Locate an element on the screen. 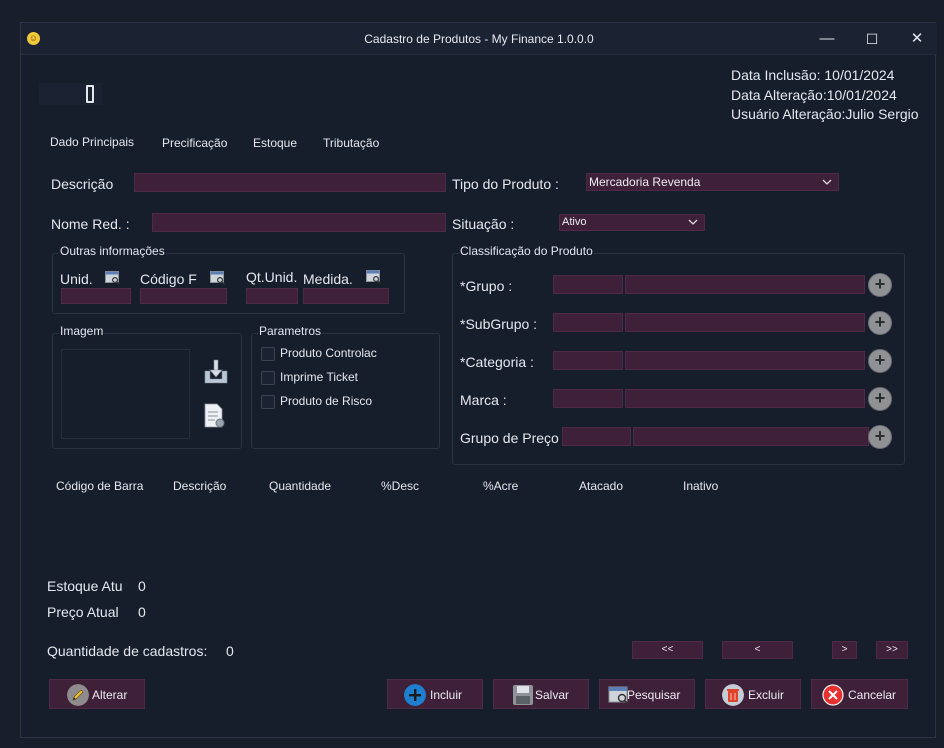 The height and width of the screenshot is (748, 944). medida-label: Medida. is located at coordinates (328, 279).